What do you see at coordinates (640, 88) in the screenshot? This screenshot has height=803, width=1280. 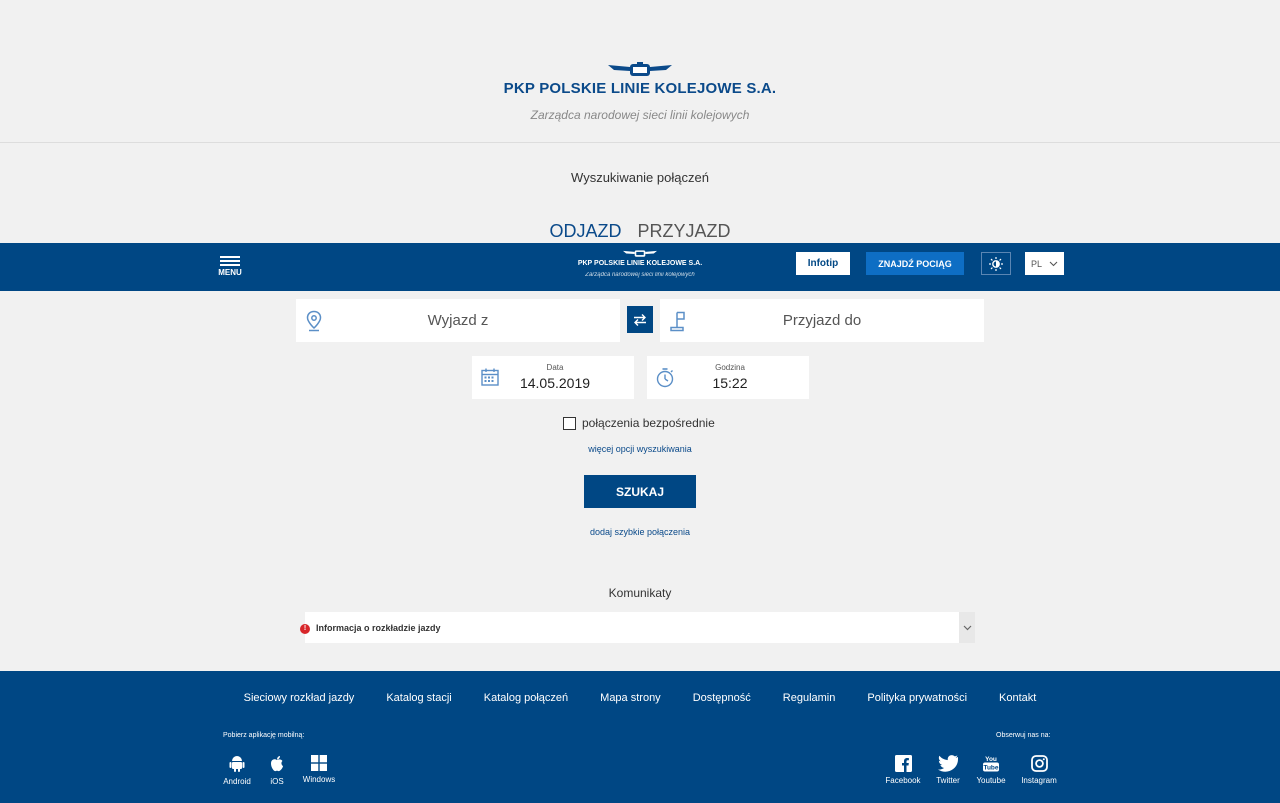 I see `brand-name: PKP POLSKIE LINIE KOLEJOWE S.A.` at bounding box center [640, 88].